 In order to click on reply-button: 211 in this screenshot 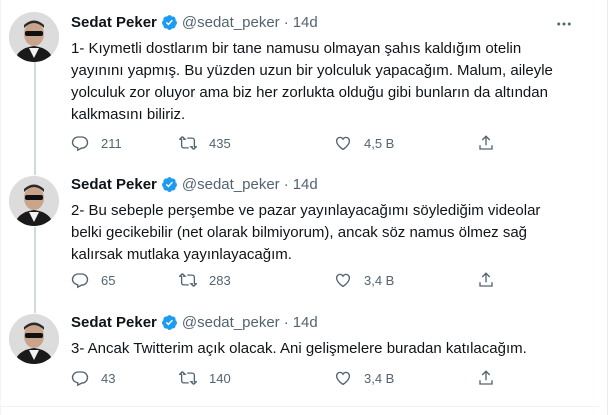, I will do `click(96, 143)`.